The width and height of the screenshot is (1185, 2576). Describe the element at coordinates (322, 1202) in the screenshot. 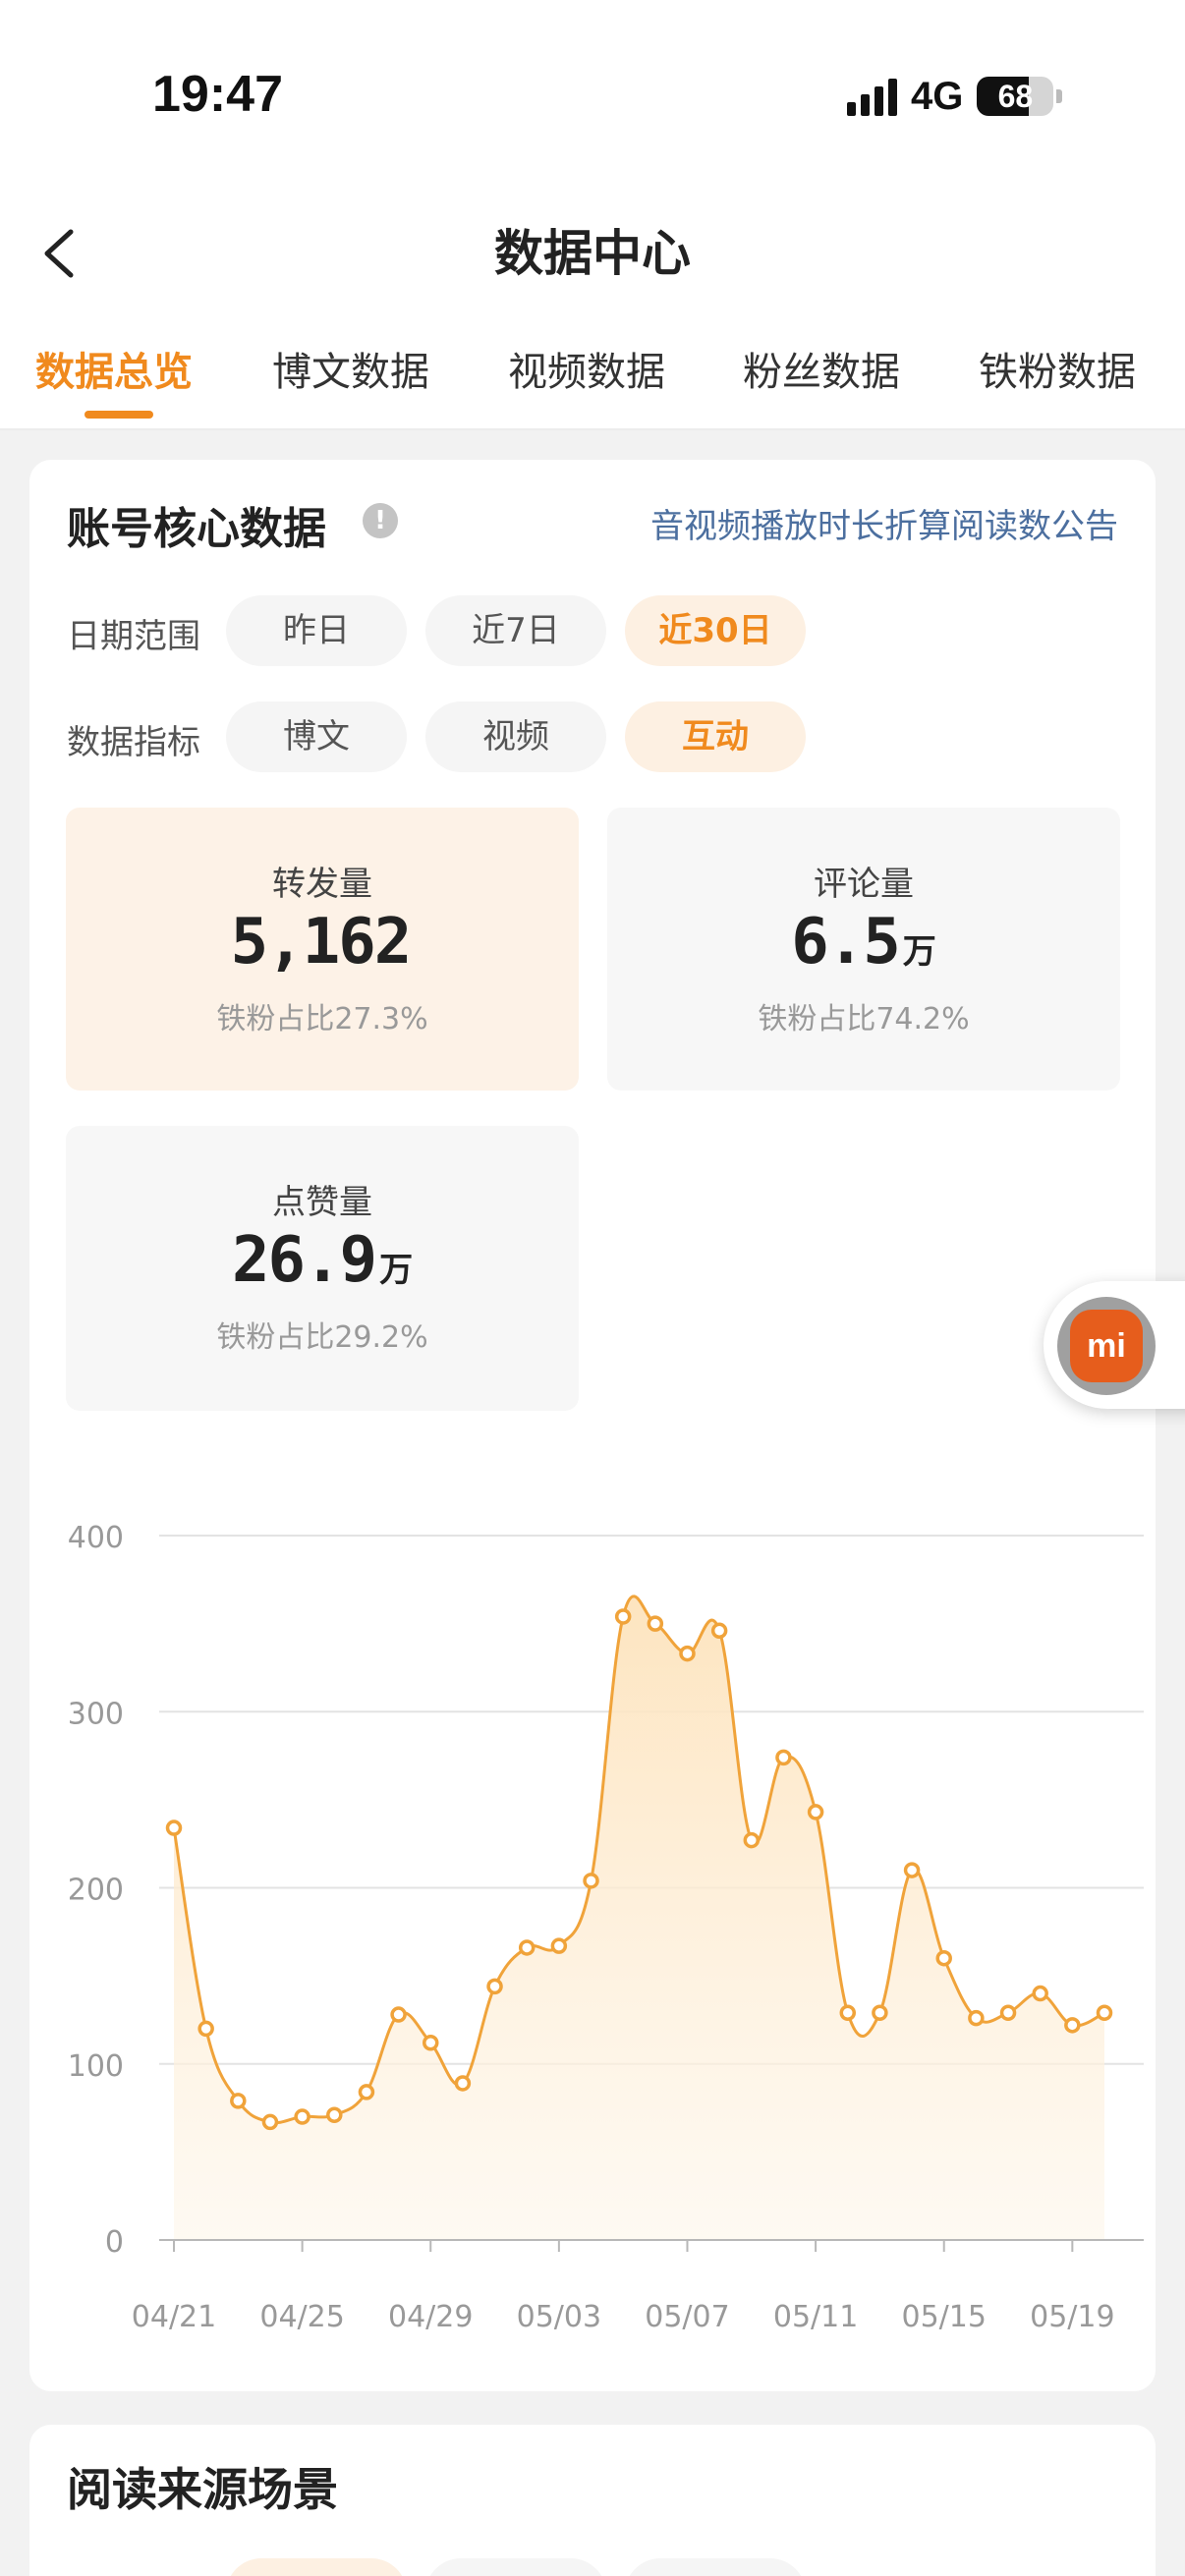

I see `metric-label: 点赞量` at that location.